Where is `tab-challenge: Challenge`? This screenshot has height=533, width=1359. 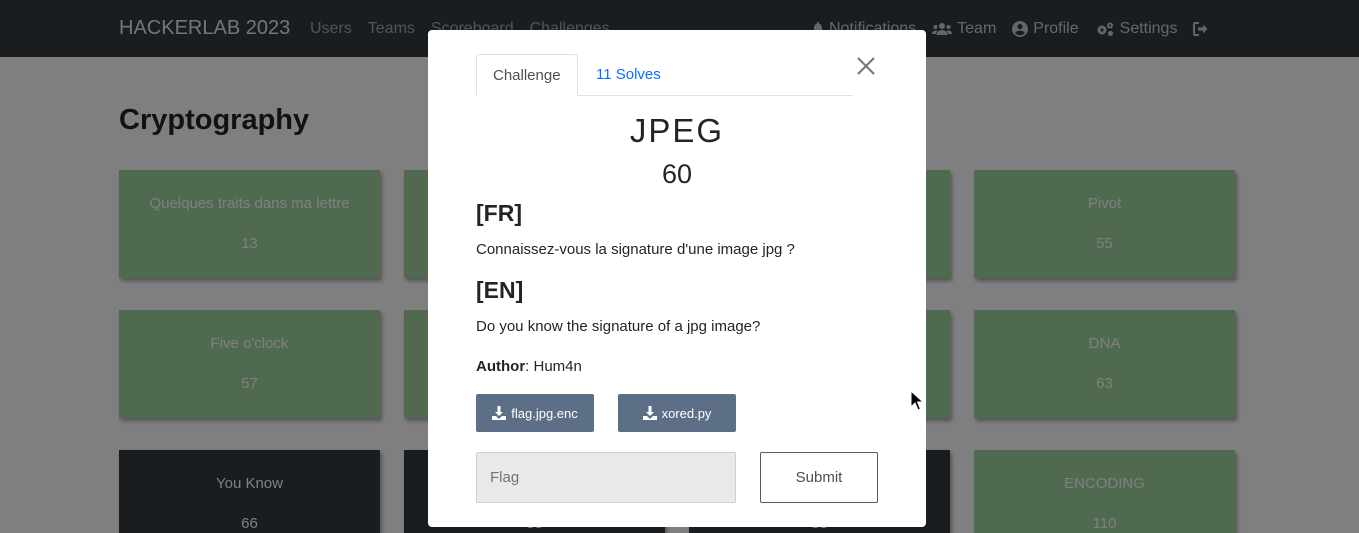 tab-challenge: Challenge is located at coordinates (527, 75).